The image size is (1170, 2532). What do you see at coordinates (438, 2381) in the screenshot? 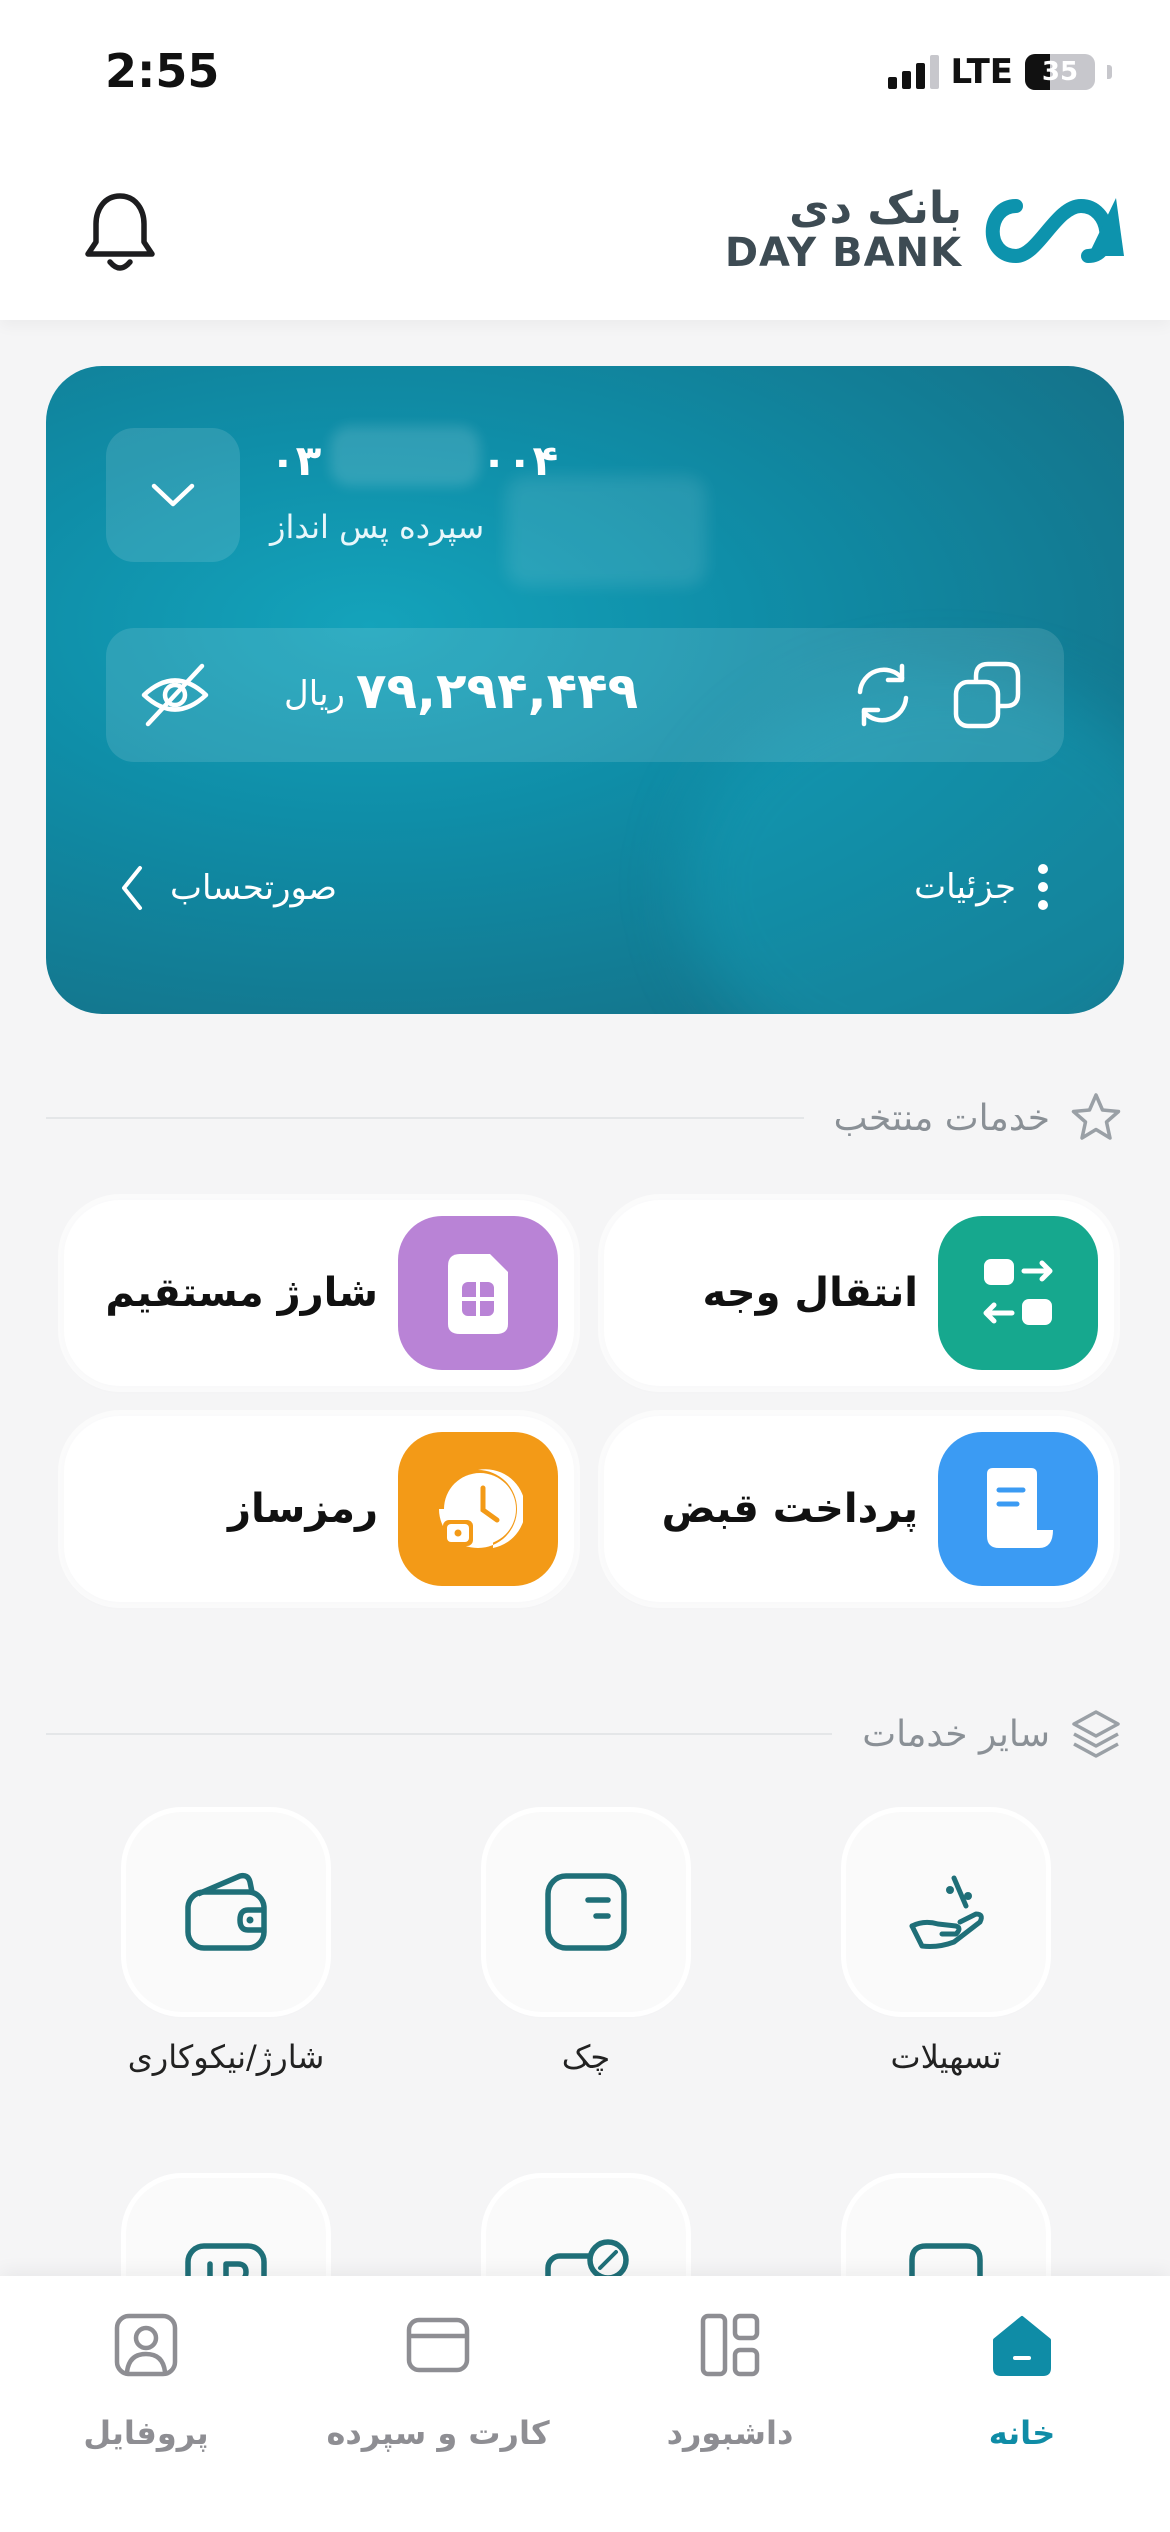
I see `nav-cards-deposits: کارت و سپرده` at bounding box center [438, 2381].